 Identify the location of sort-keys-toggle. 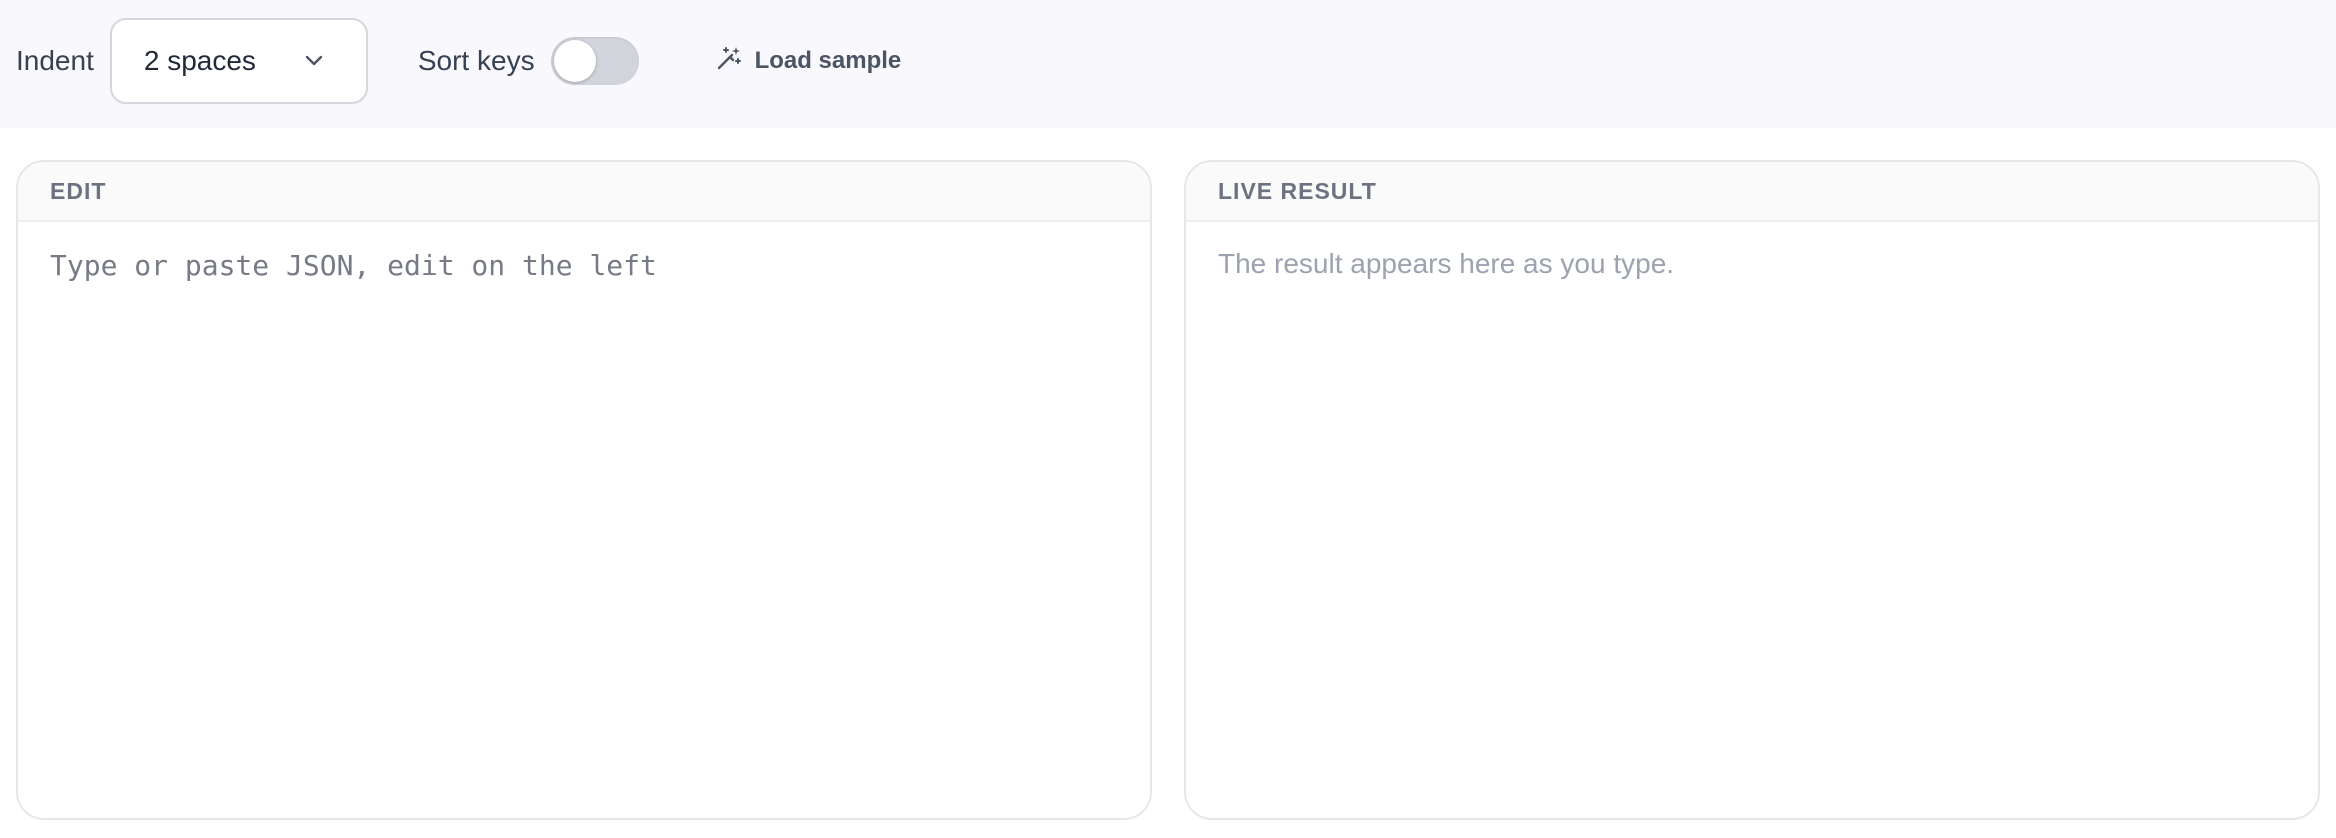
(594, 61).